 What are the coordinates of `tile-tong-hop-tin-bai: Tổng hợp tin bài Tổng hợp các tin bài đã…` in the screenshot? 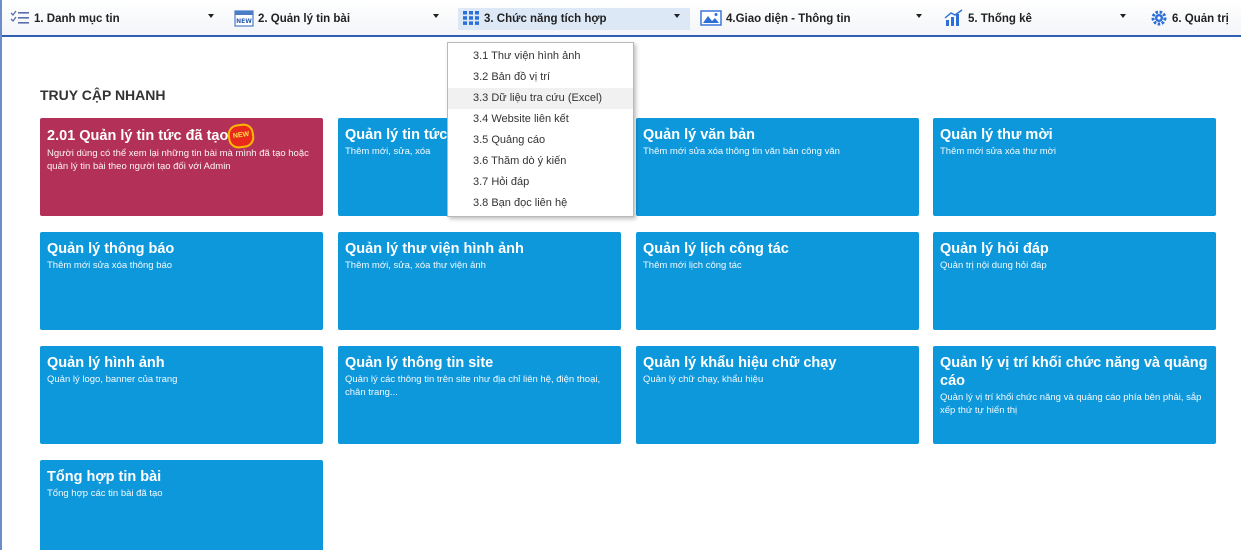 It's located at (181, 505).